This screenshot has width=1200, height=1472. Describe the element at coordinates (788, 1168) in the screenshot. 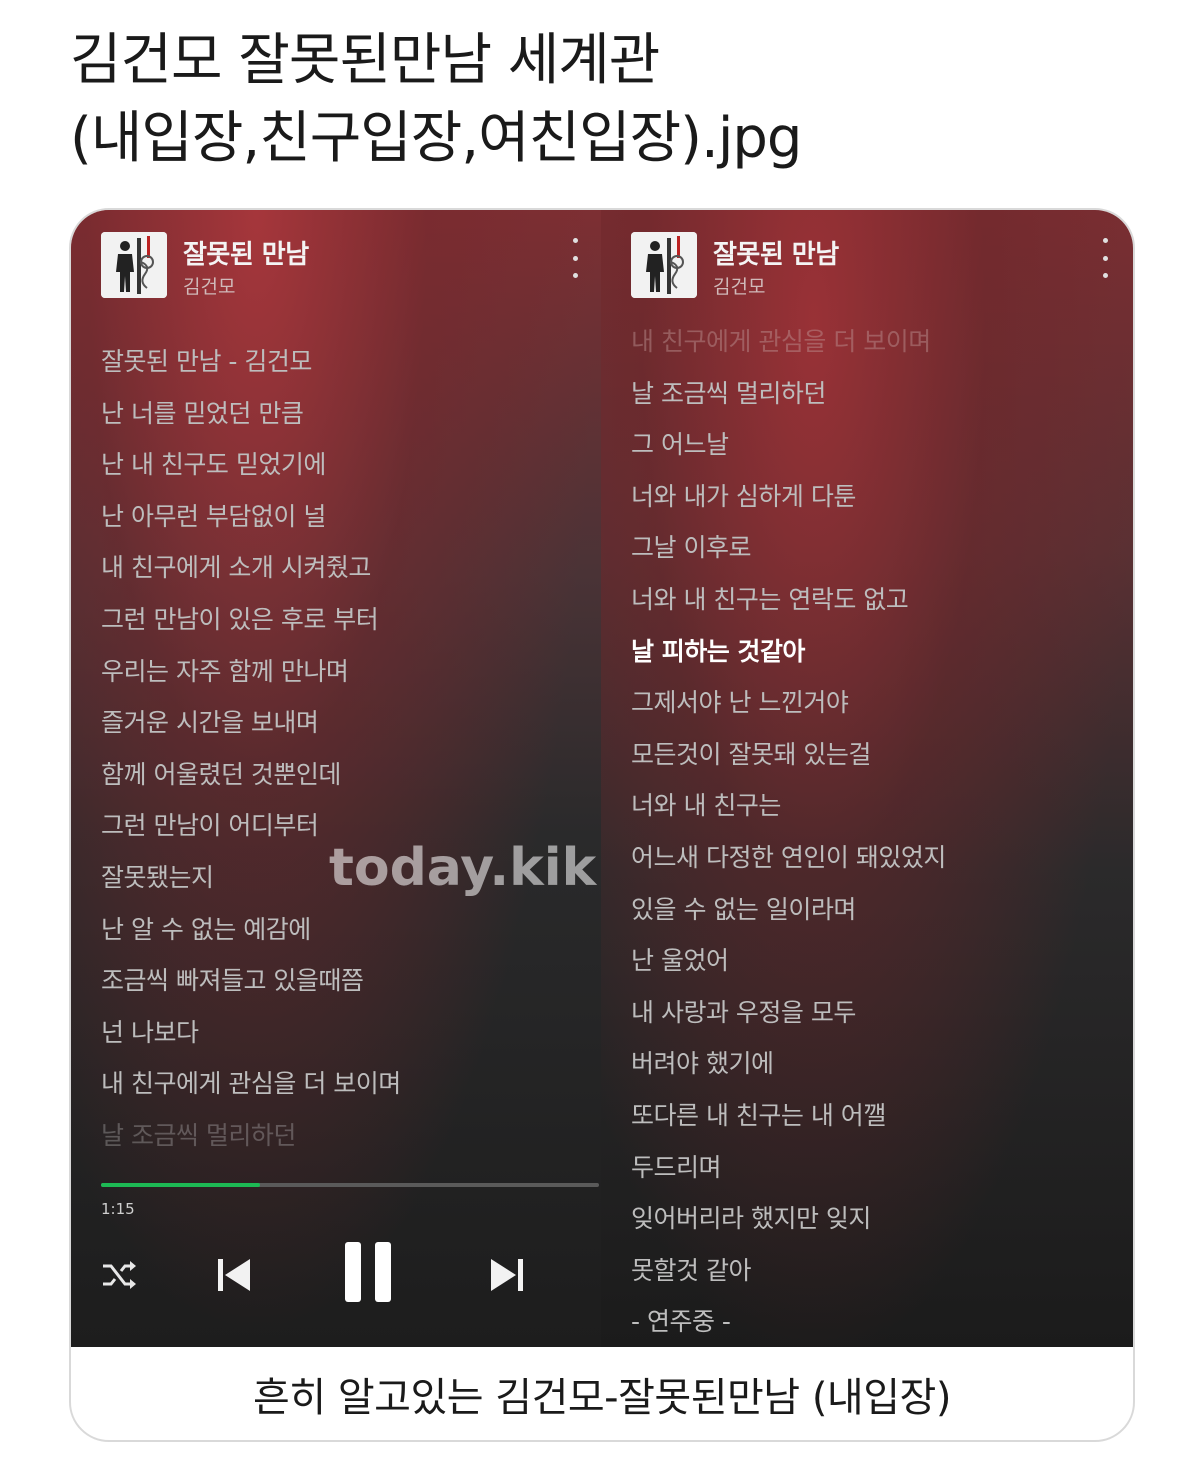

I see `lyric-line: 두드리며` at that location.